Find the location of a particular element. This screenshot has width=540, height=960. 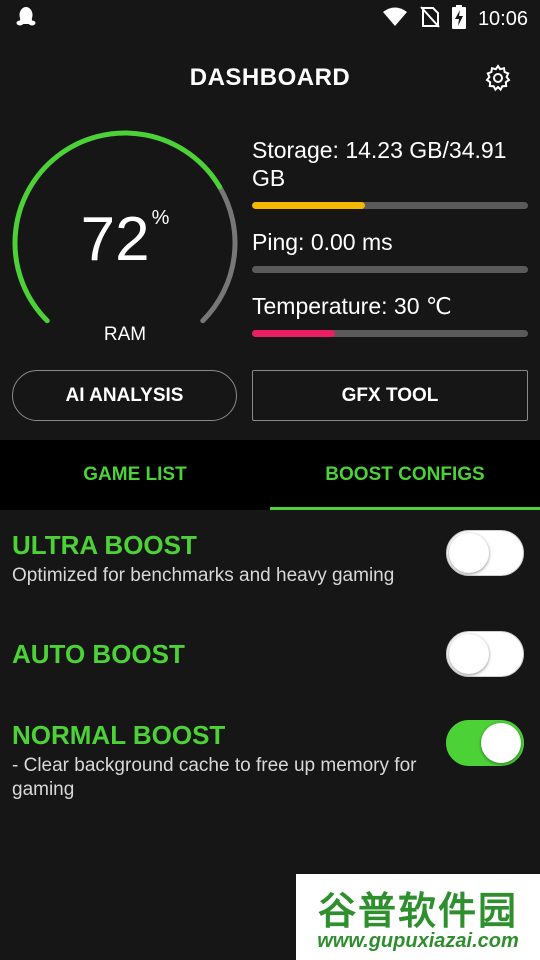

temperature-label: Temperature: 30 ℃ is located at coordinates (352, 306).